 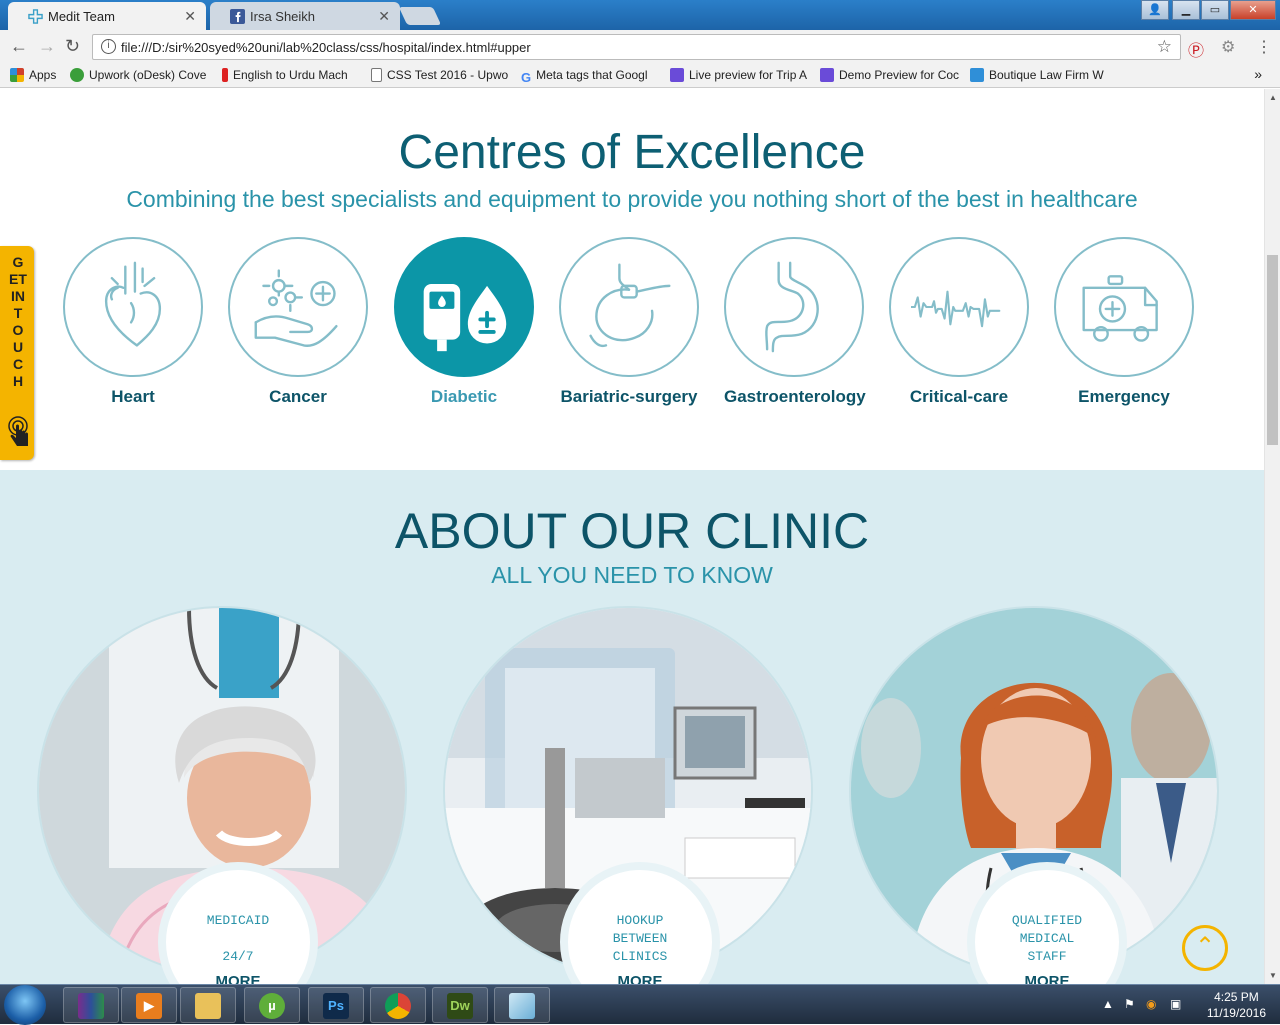 I want to click on info-icon: i, so click(x=108, y=46).